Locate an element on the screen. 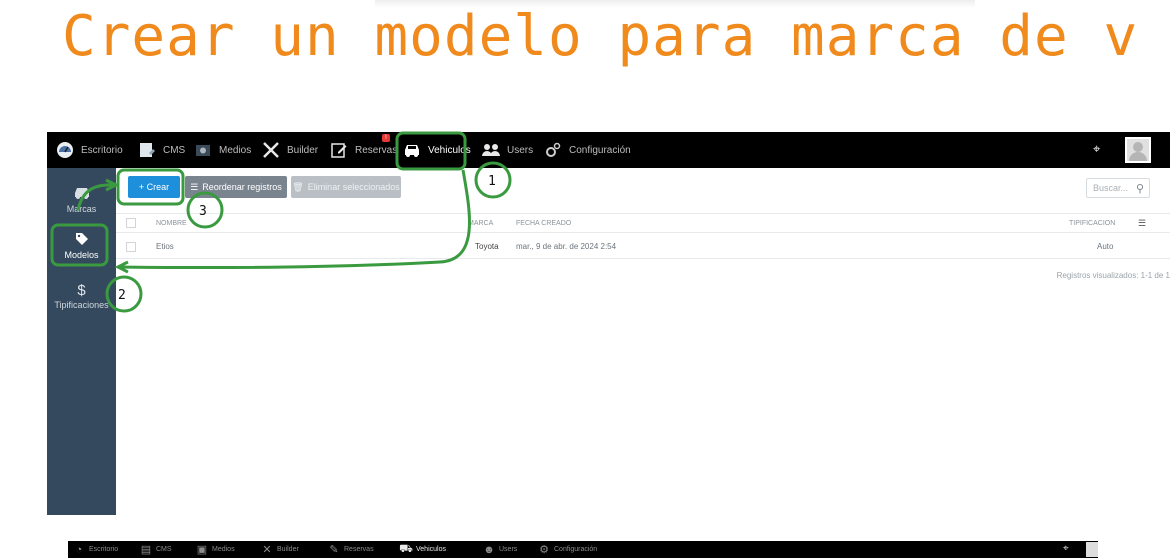  sidebar: Marcas Modelos $ Tipificaciones is located at coordinates (81, 341).